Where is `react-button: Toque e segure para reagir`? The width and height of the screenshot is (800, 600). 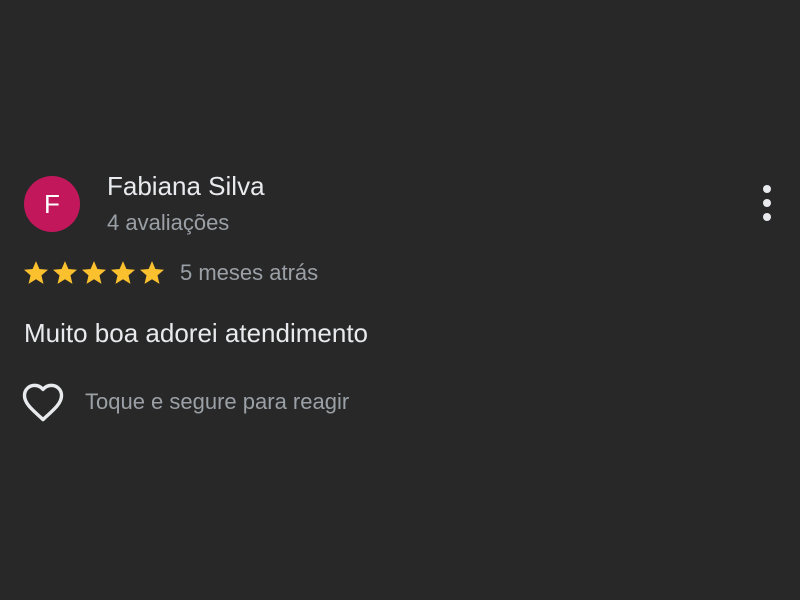 react-button: Toque e segure para reagir is located at coordinates (184, 402).